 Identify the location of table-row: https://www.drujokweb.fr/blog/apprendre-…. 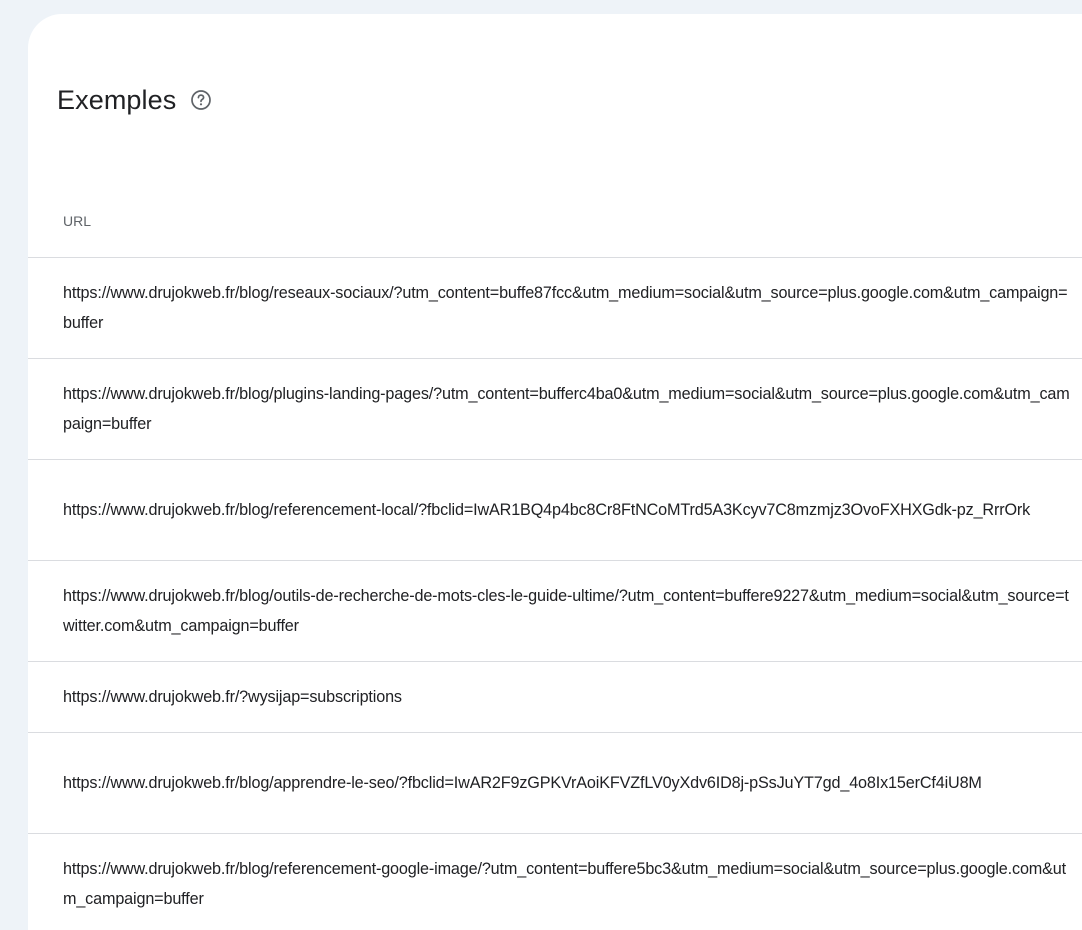
(555, 783).